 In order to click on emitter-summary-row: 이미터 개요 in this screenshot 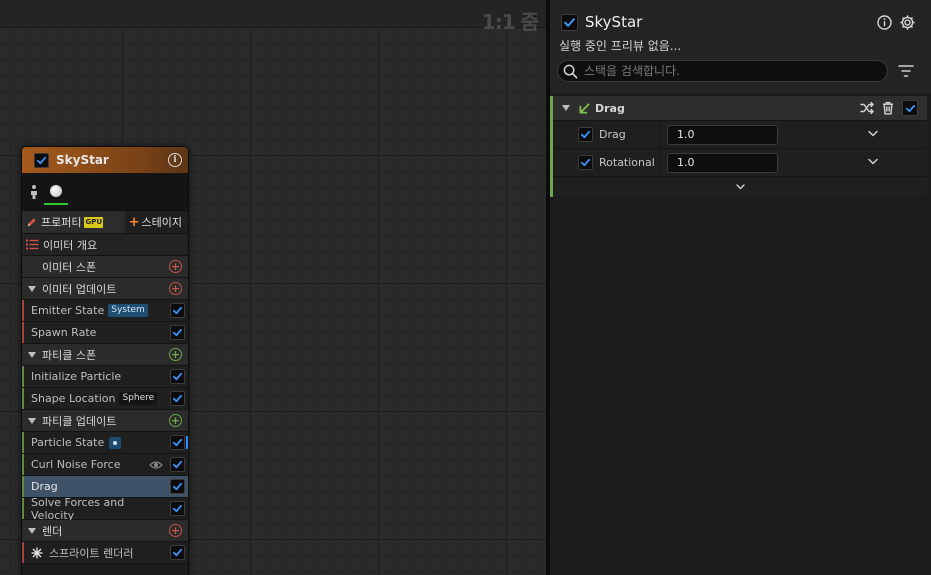, I will do `click(105, 245)`.